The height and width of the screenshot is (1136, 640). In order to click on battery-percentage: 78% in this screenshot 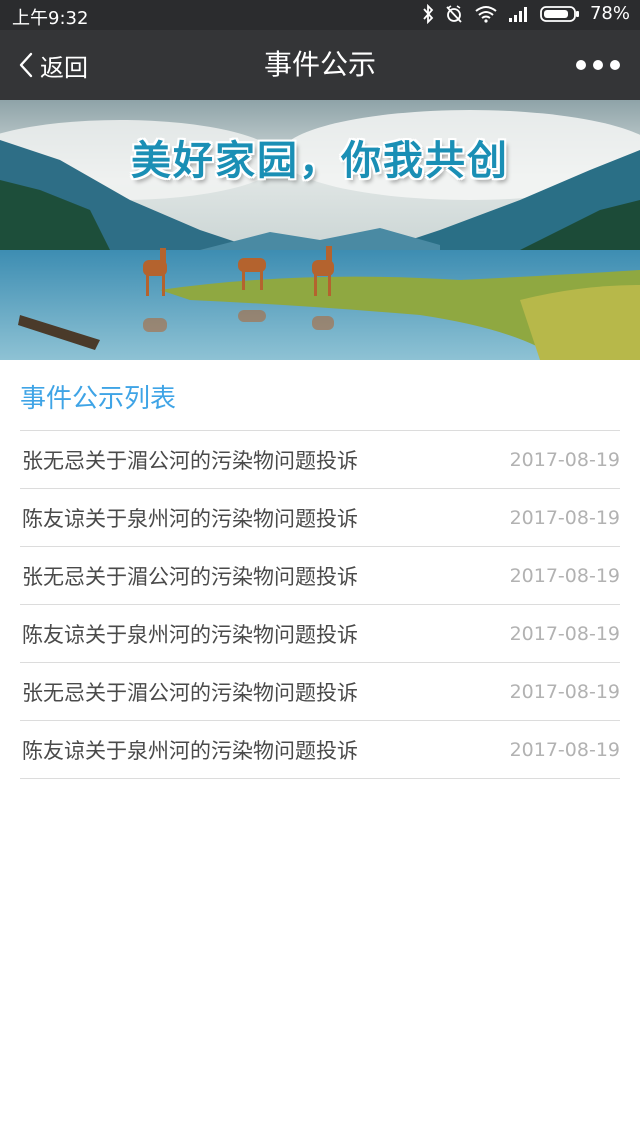, I will do `click(609, 13)`.